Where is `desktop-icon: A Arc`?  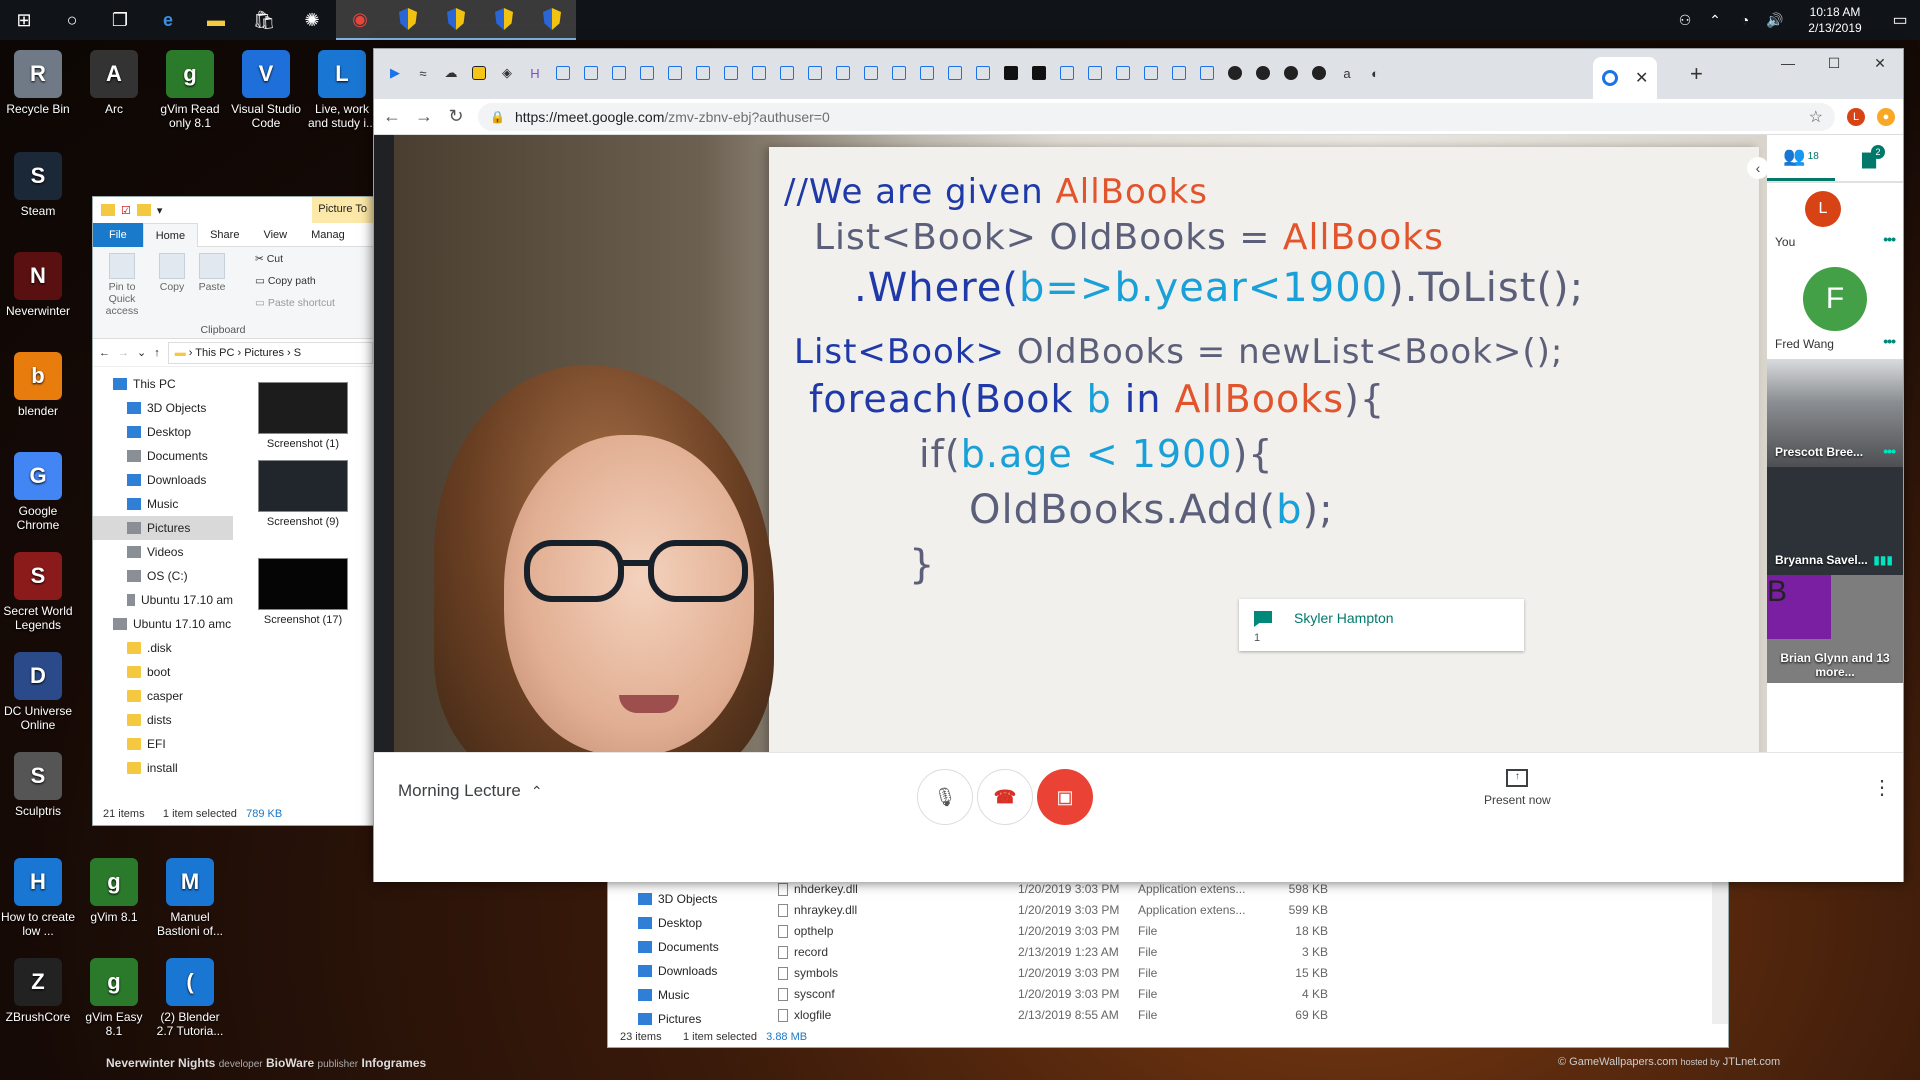
desktop-icon: A Arc is located at coordinates (114, 83).